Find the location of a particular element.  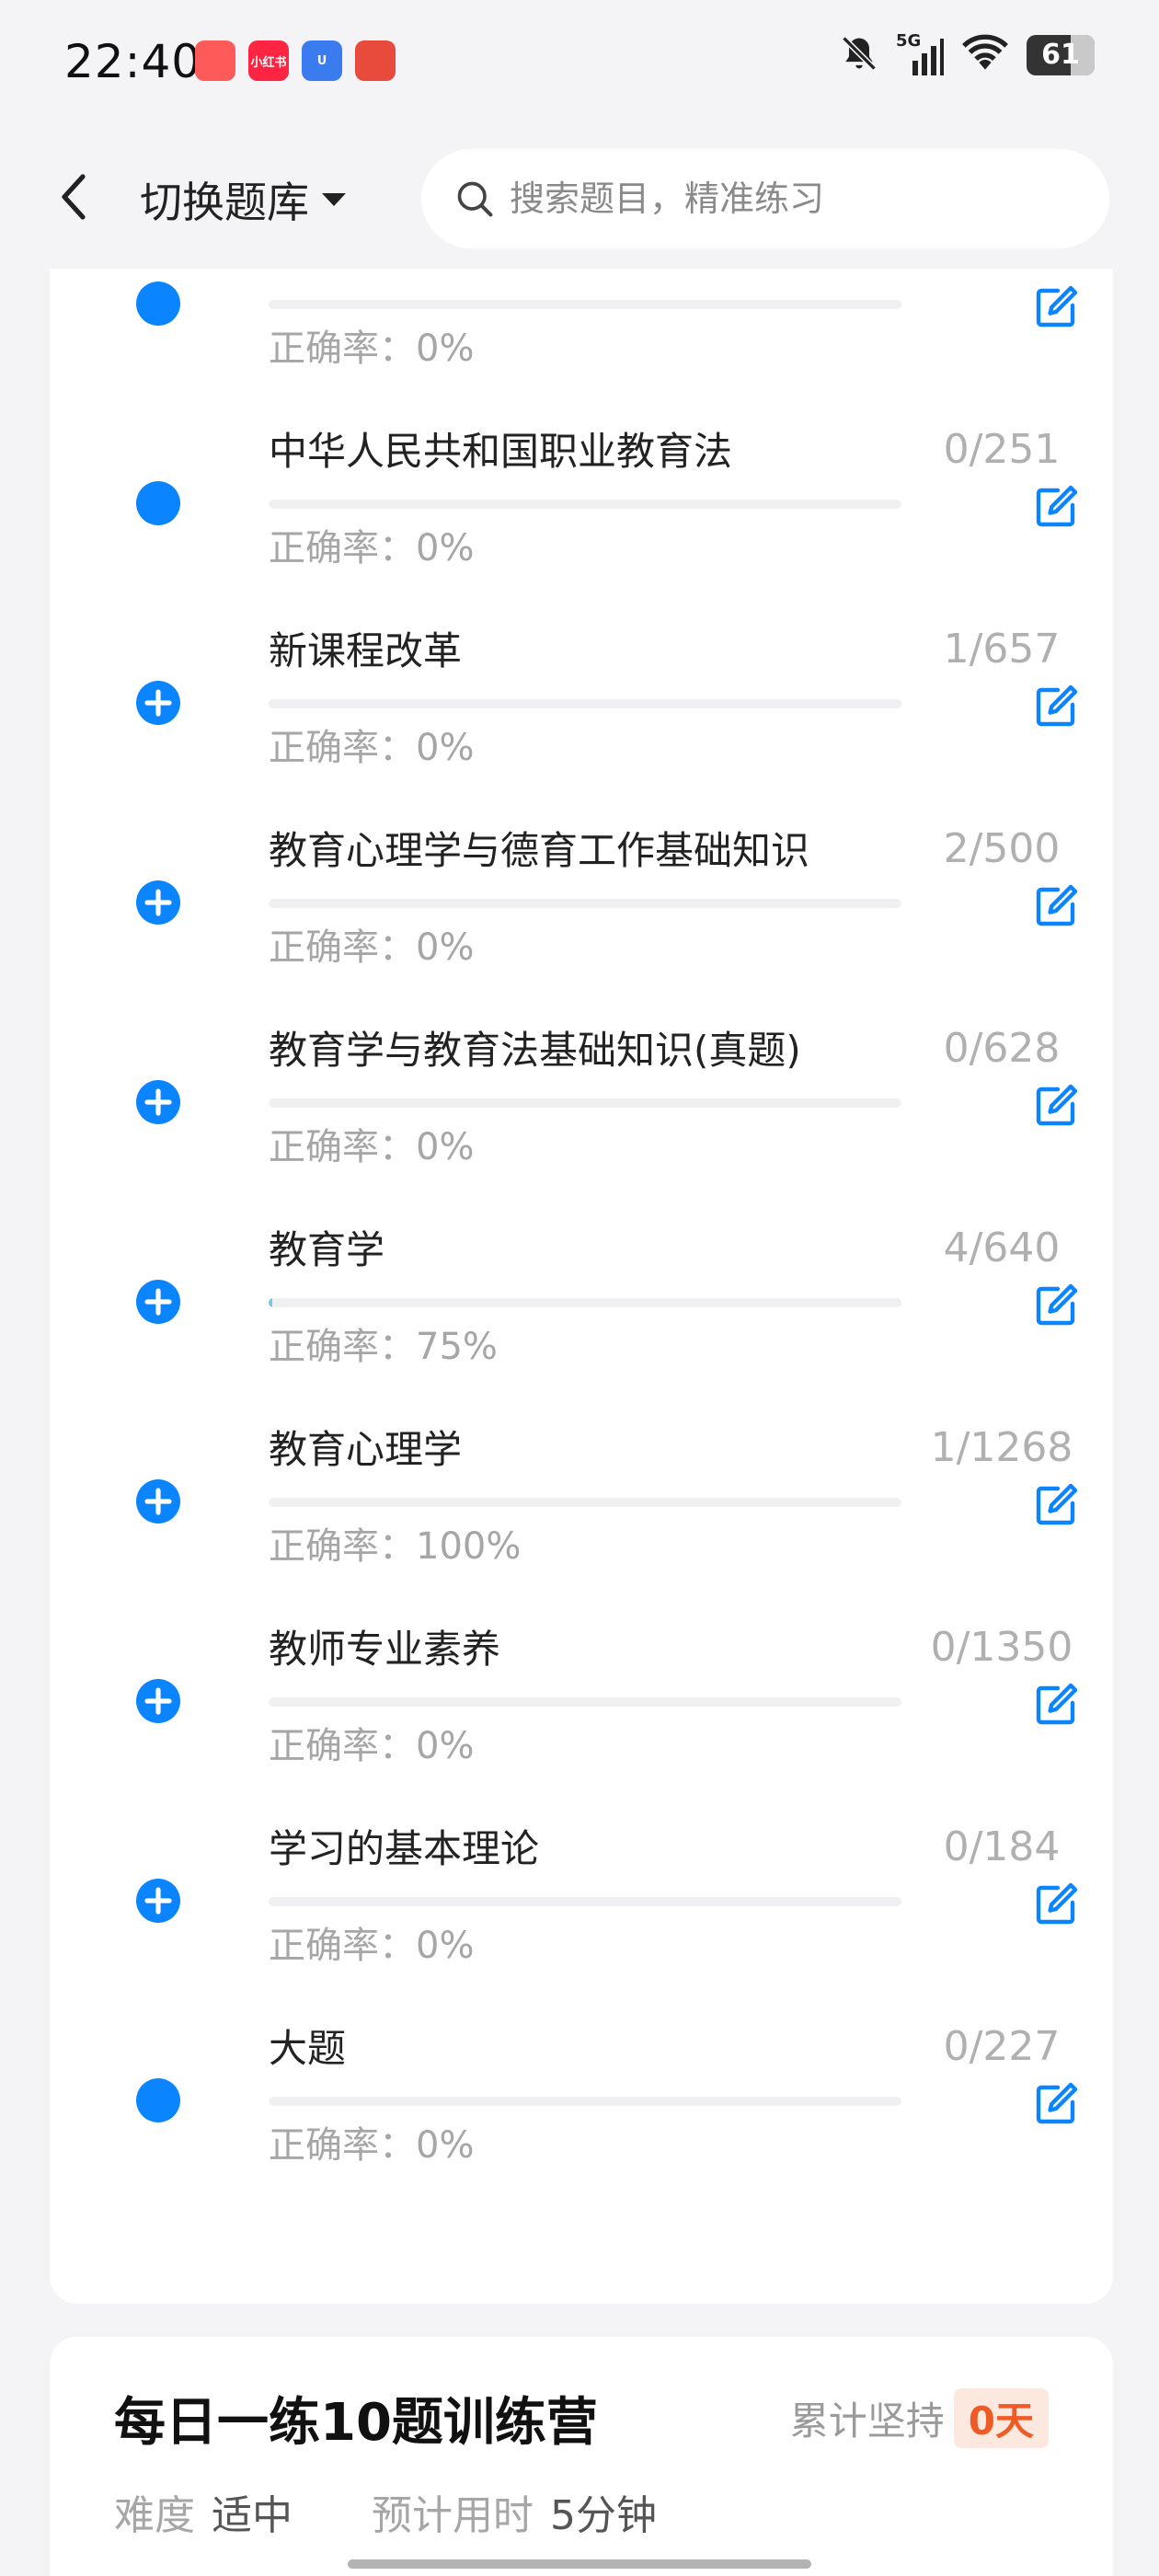

chapter-question-count: 0/251 is located at coordinates (1002, 449).